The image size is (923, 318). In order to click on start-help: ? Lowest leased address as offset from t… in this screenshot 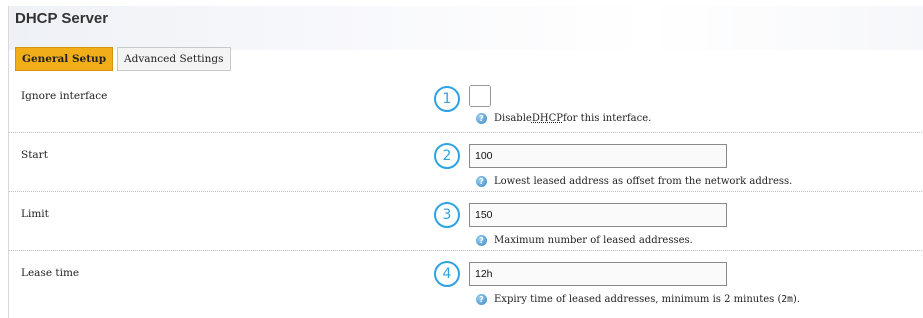, I will do `click(634, 181)`.